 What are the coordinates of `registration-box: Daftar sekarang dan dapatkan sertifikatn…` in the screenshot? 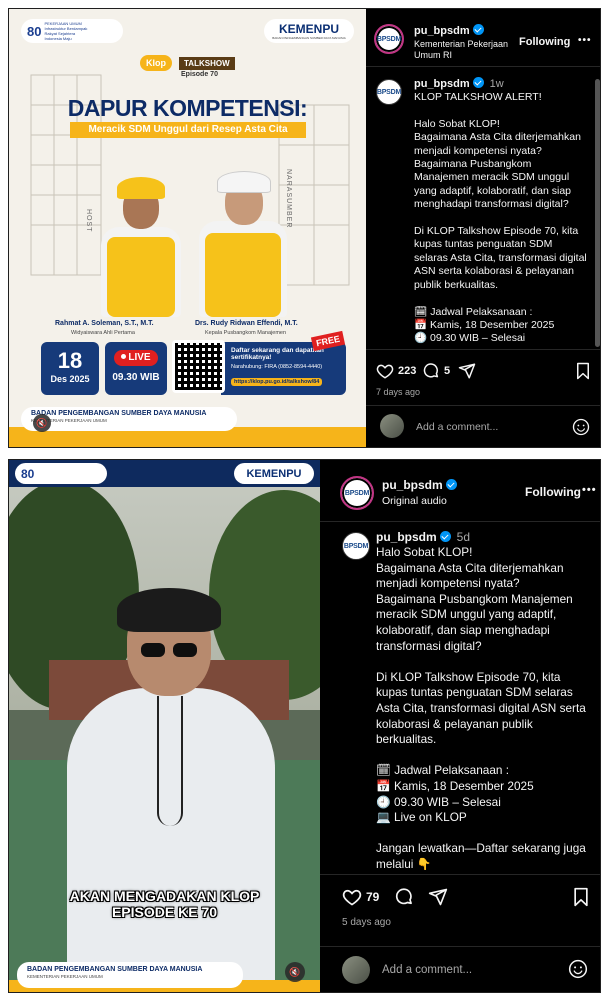 It's located at (283, 368).